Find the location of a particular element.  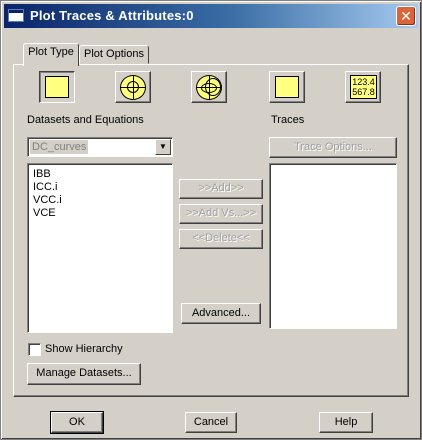

help-label: Help is located at coordinates (346, 422).